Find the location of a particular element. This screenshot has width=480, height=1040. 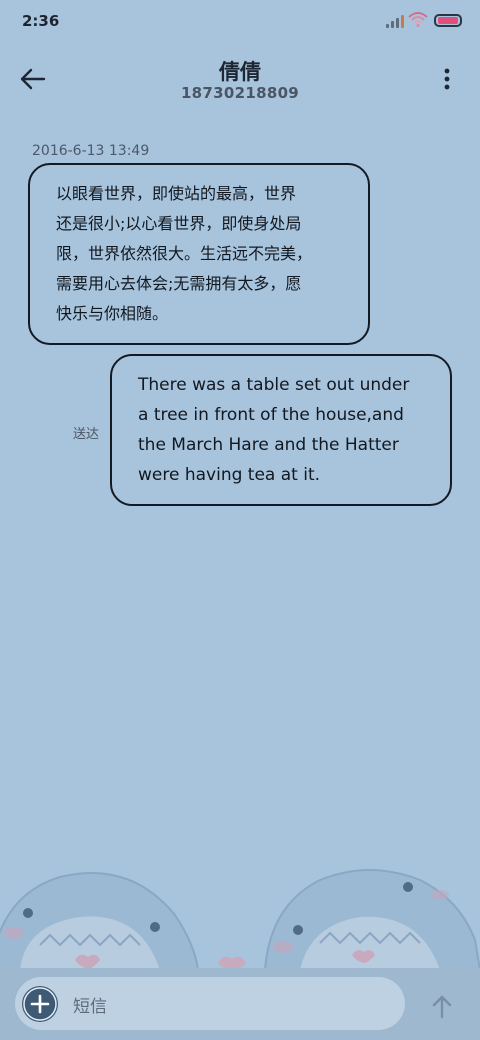

message-line: There was a table set out under is located at coordinates (274, 385).